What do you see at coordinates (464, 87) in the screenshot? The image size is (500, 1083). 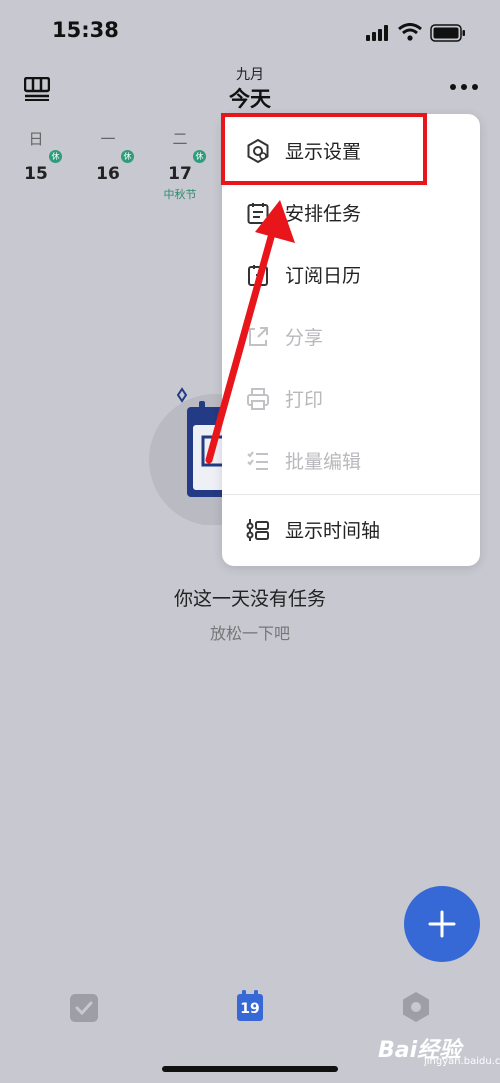 I see `more-options-icon` at bounding box center [464, 87].